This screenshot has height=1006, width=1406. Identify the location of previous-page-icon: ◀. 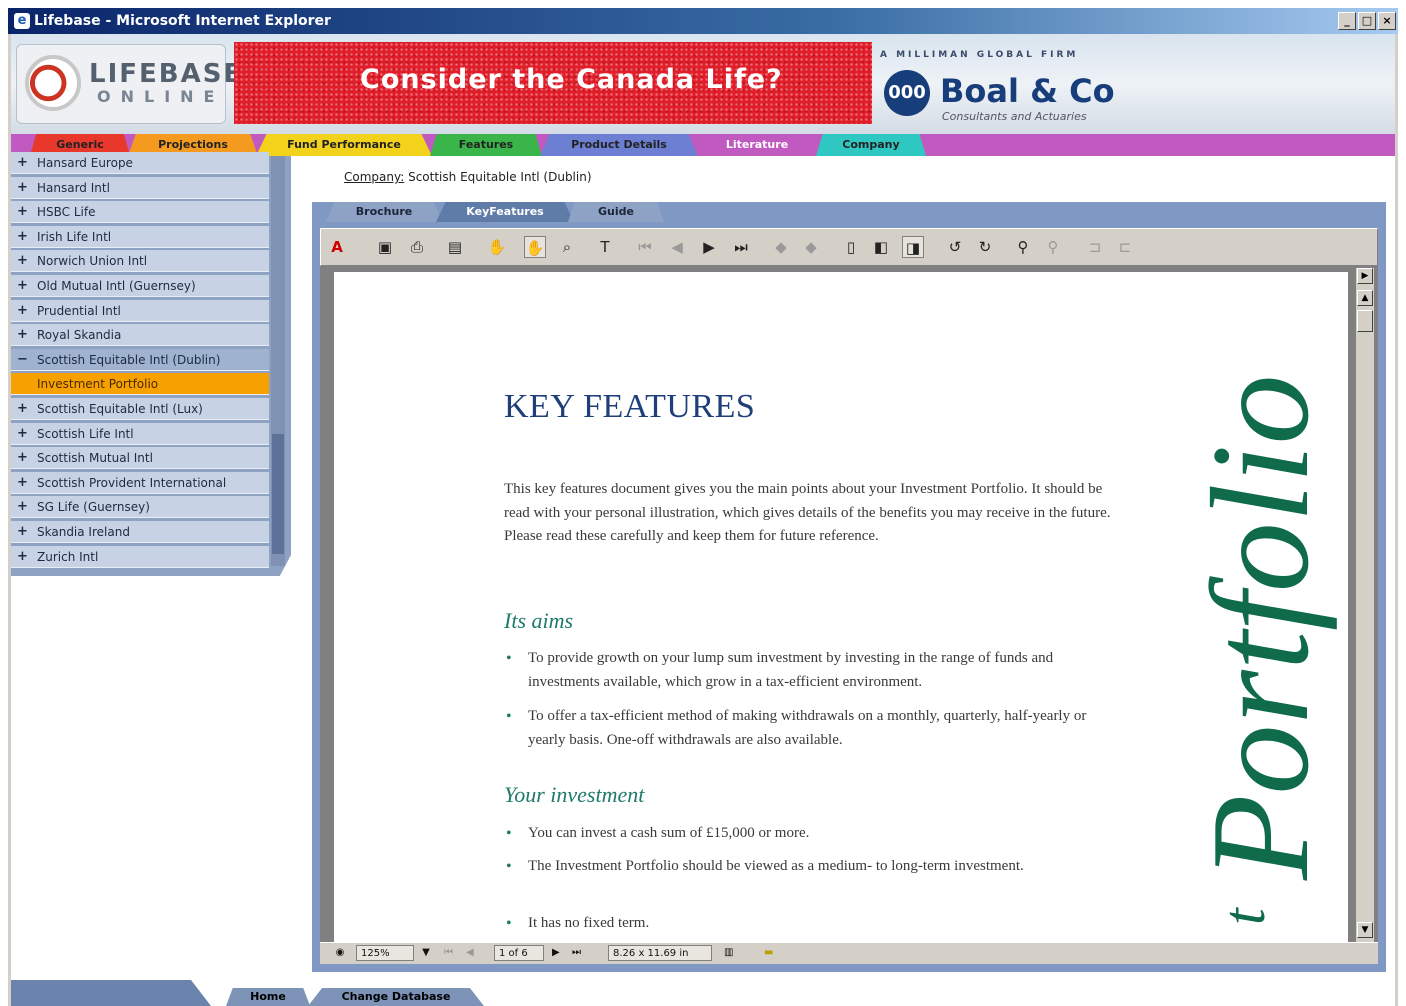
(677, 247).